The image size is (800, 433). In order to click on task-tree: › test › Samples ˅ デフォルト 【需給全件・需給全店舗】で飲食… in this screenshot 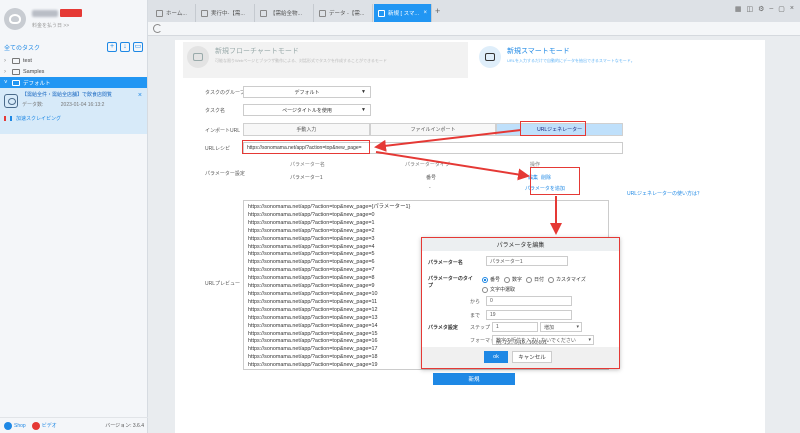, I will do `click(73, 94)`.